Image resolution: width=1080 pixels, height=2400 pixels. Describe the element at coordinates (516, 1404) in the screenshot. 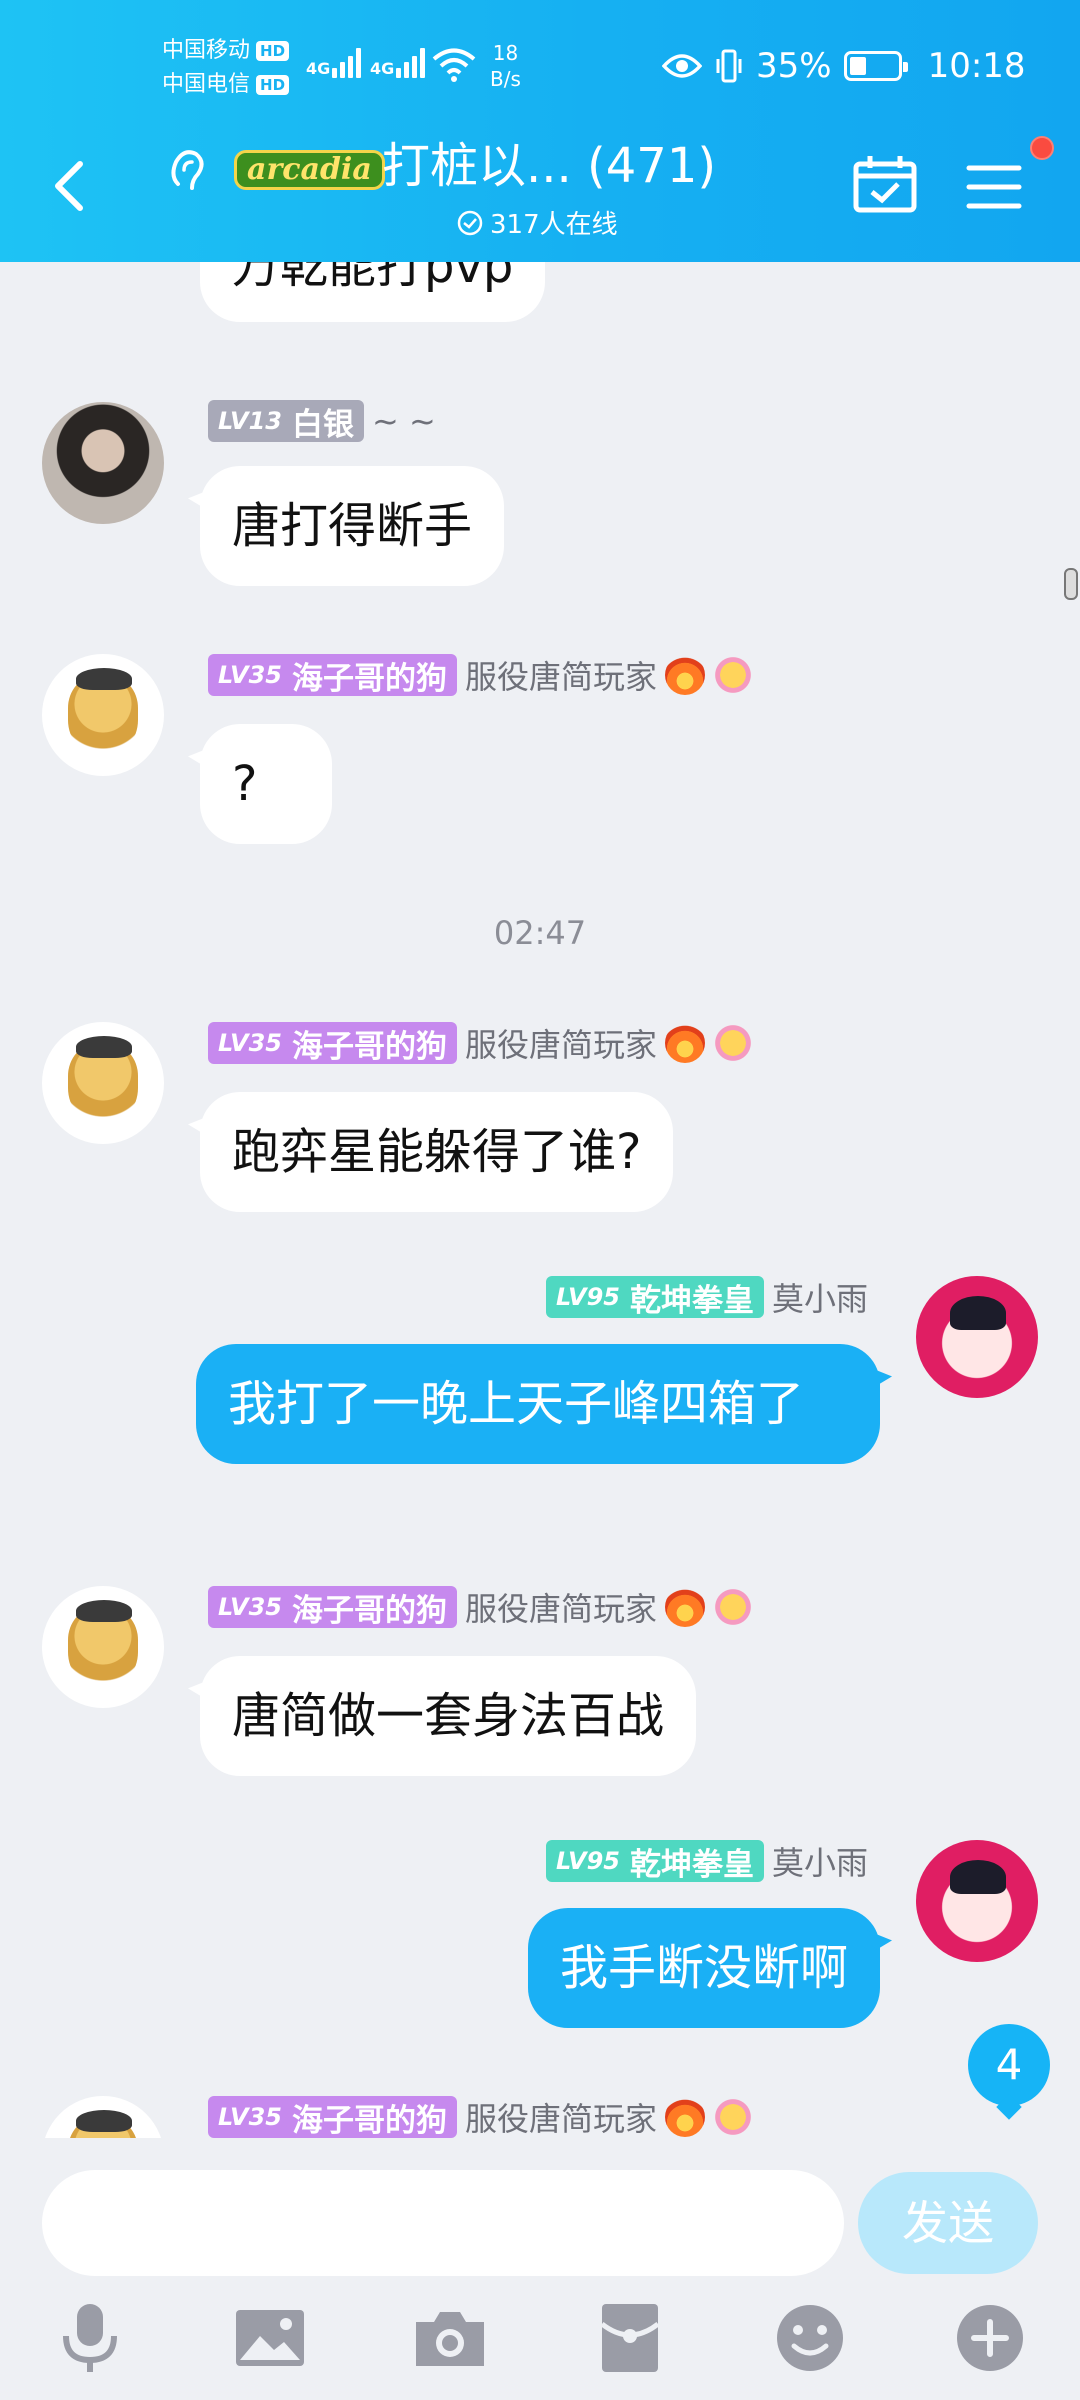

I see `message-text: 我打了一晚上天子峰四箱了` at that location.